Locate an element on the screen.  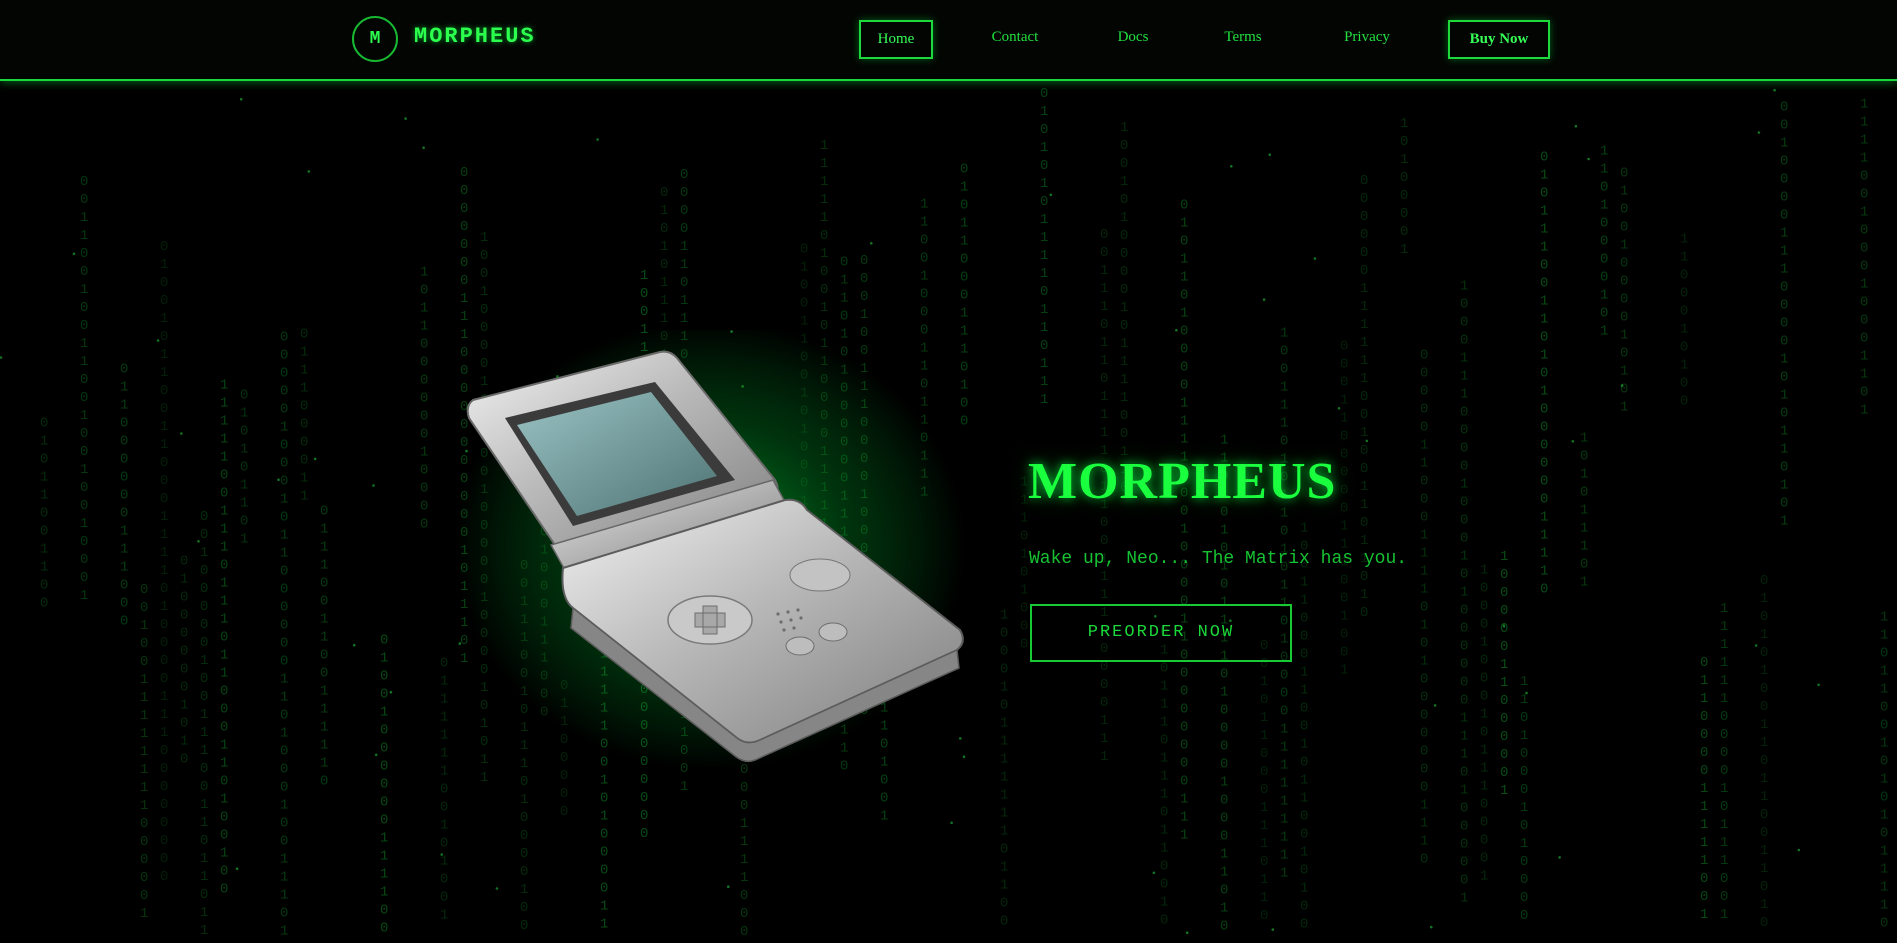
rain-column: 0000010001011000000110100010011101 is located at coordinates (284, 634).